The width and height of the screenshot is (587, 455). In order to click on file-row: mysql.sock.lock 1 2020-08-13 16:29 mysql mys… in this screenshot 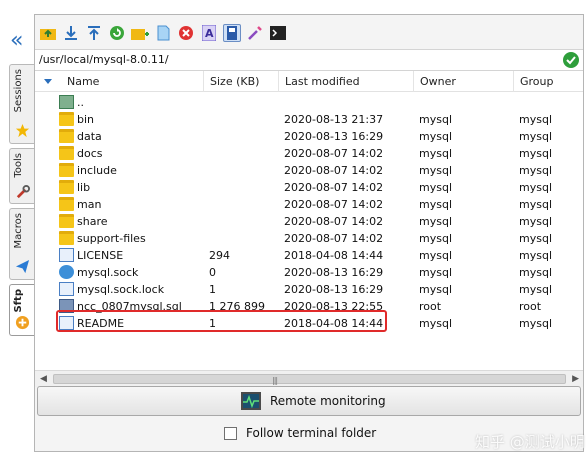, I will do `click(309, 289)`.